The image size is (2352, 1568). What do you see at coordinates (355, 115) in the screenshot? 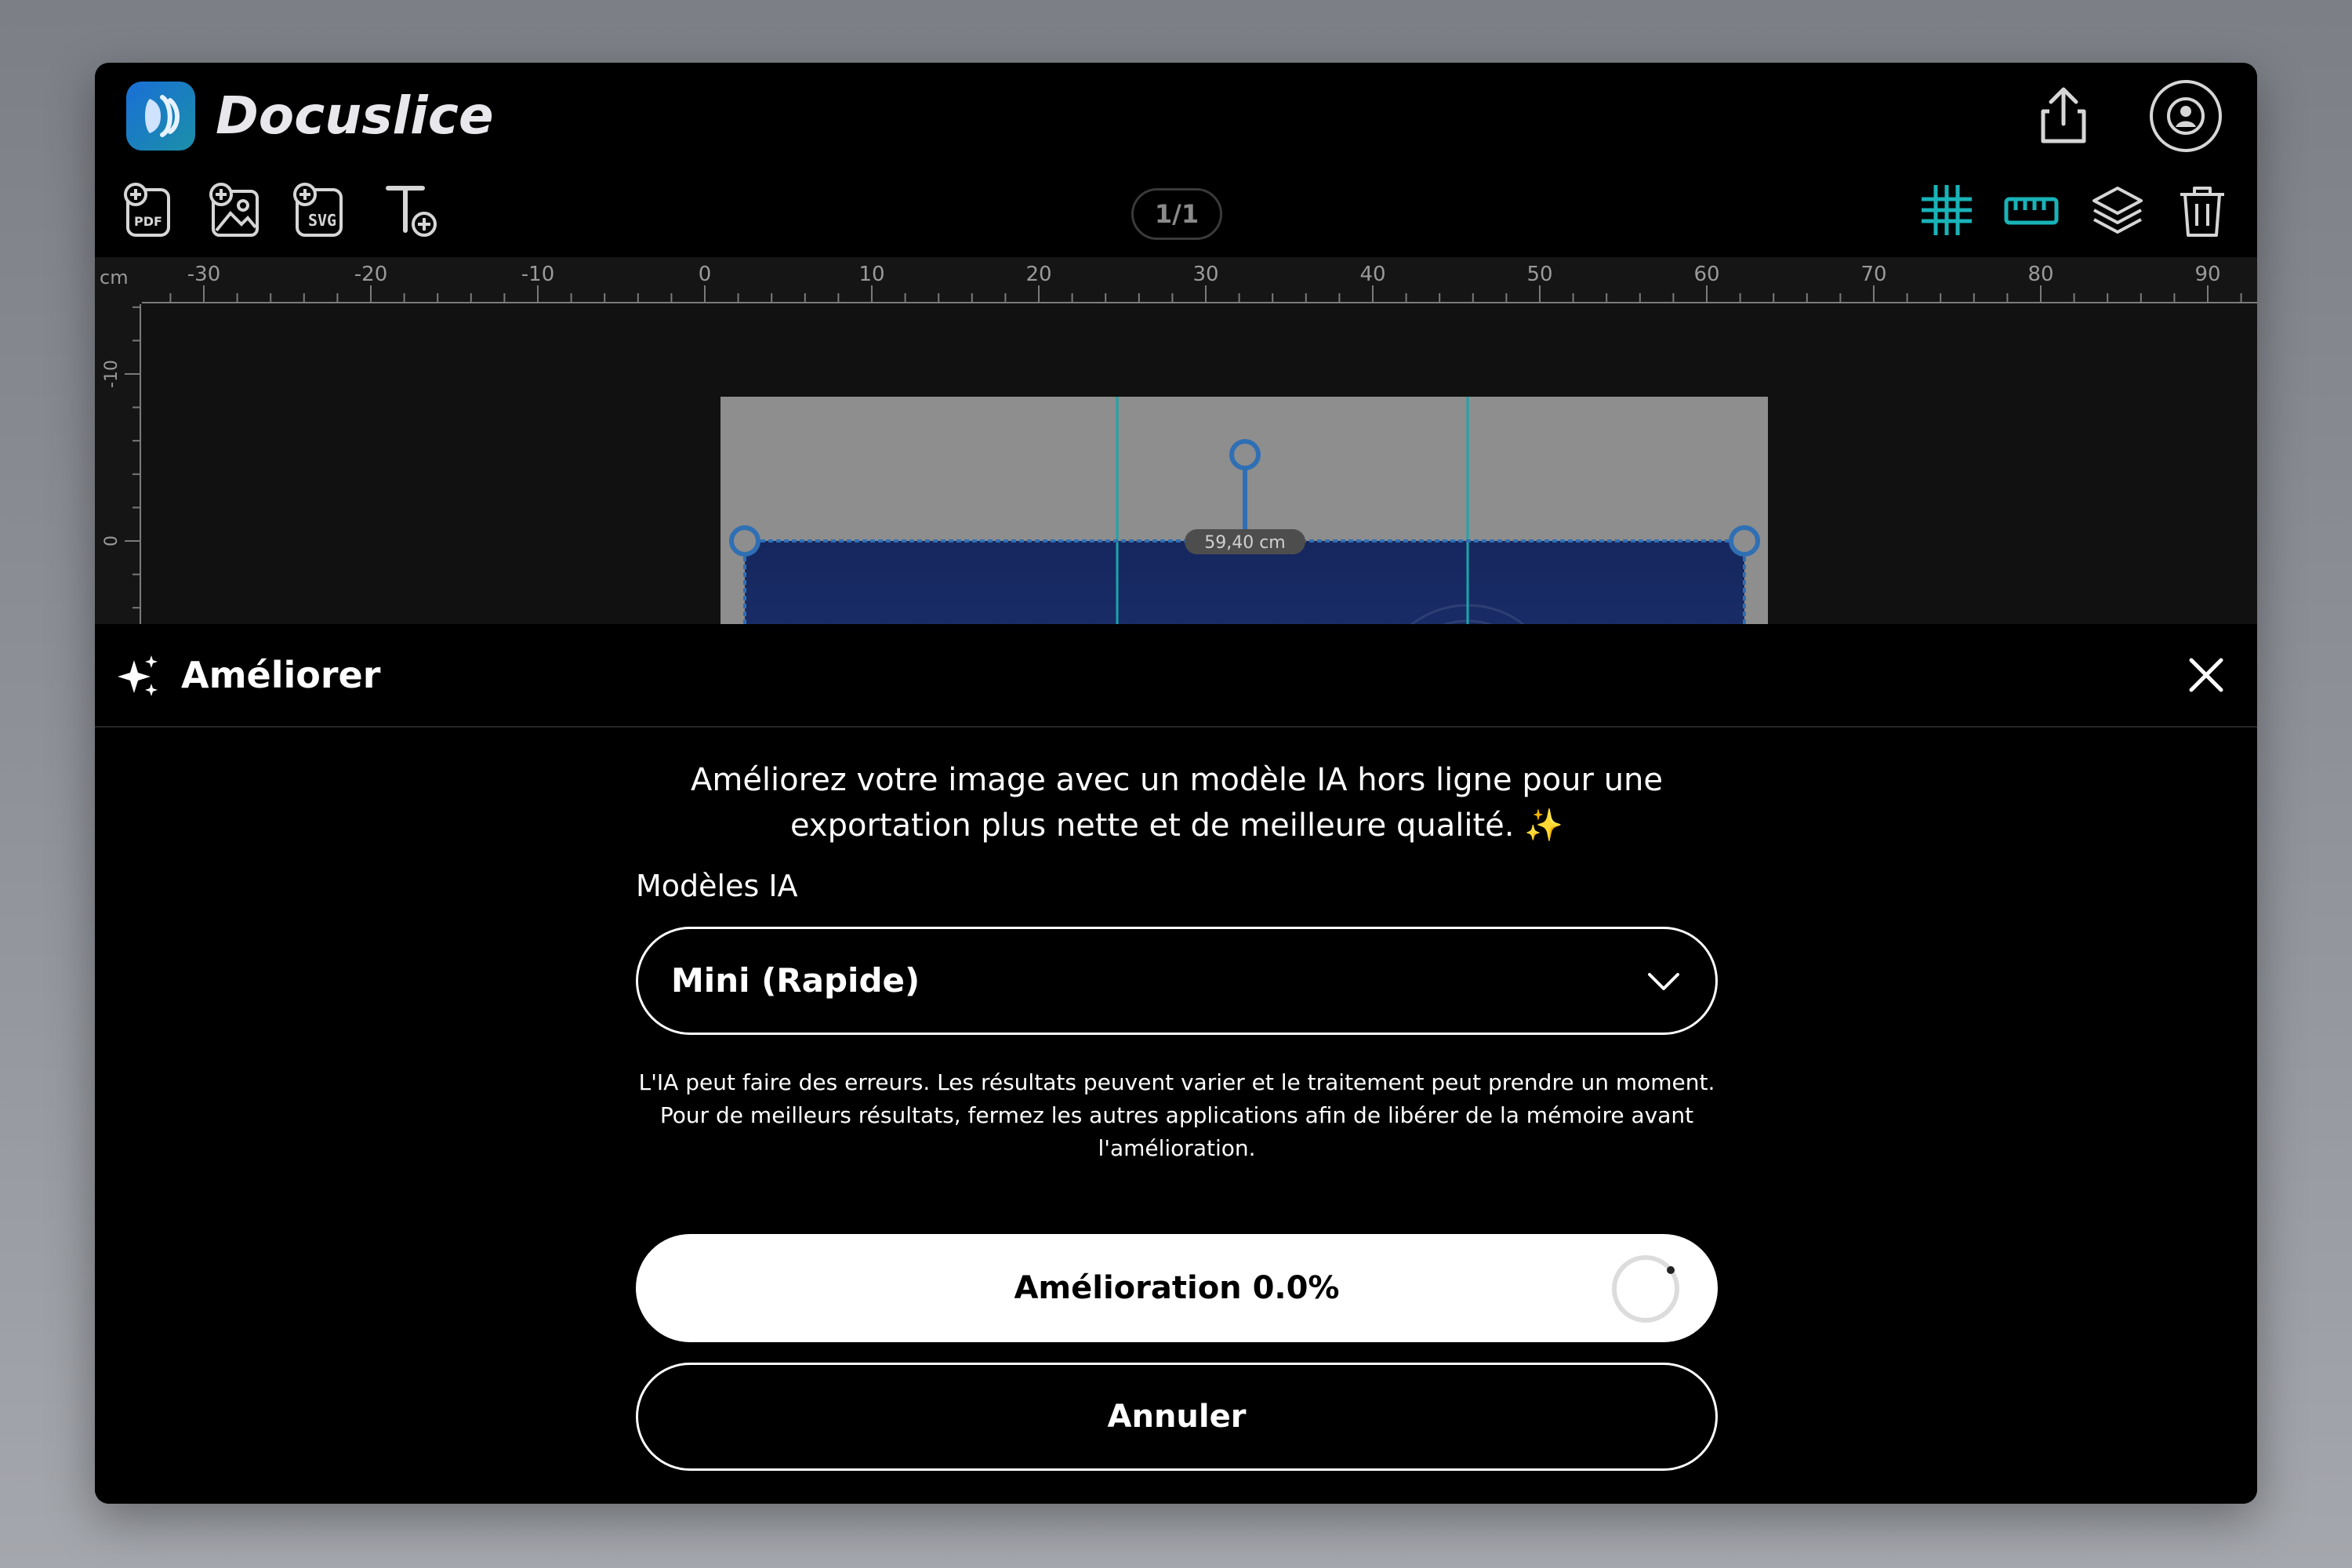
I see `app-title: Docuslice` at bounding box center [355, 115].